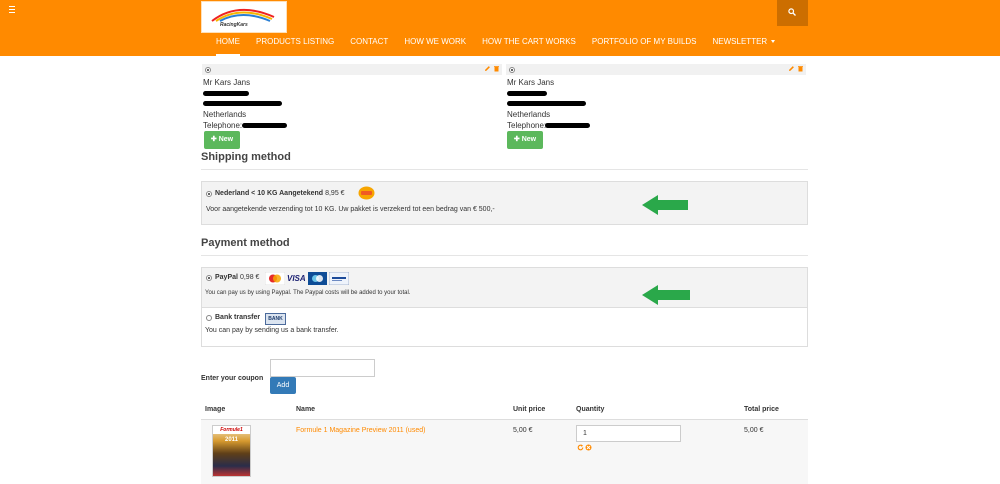 This screenshot has width=1000, height=484. What do you see at coordinates (275, 278) in the screenshot?
I see `mastercard-icon` at bounding box center [275, 278].